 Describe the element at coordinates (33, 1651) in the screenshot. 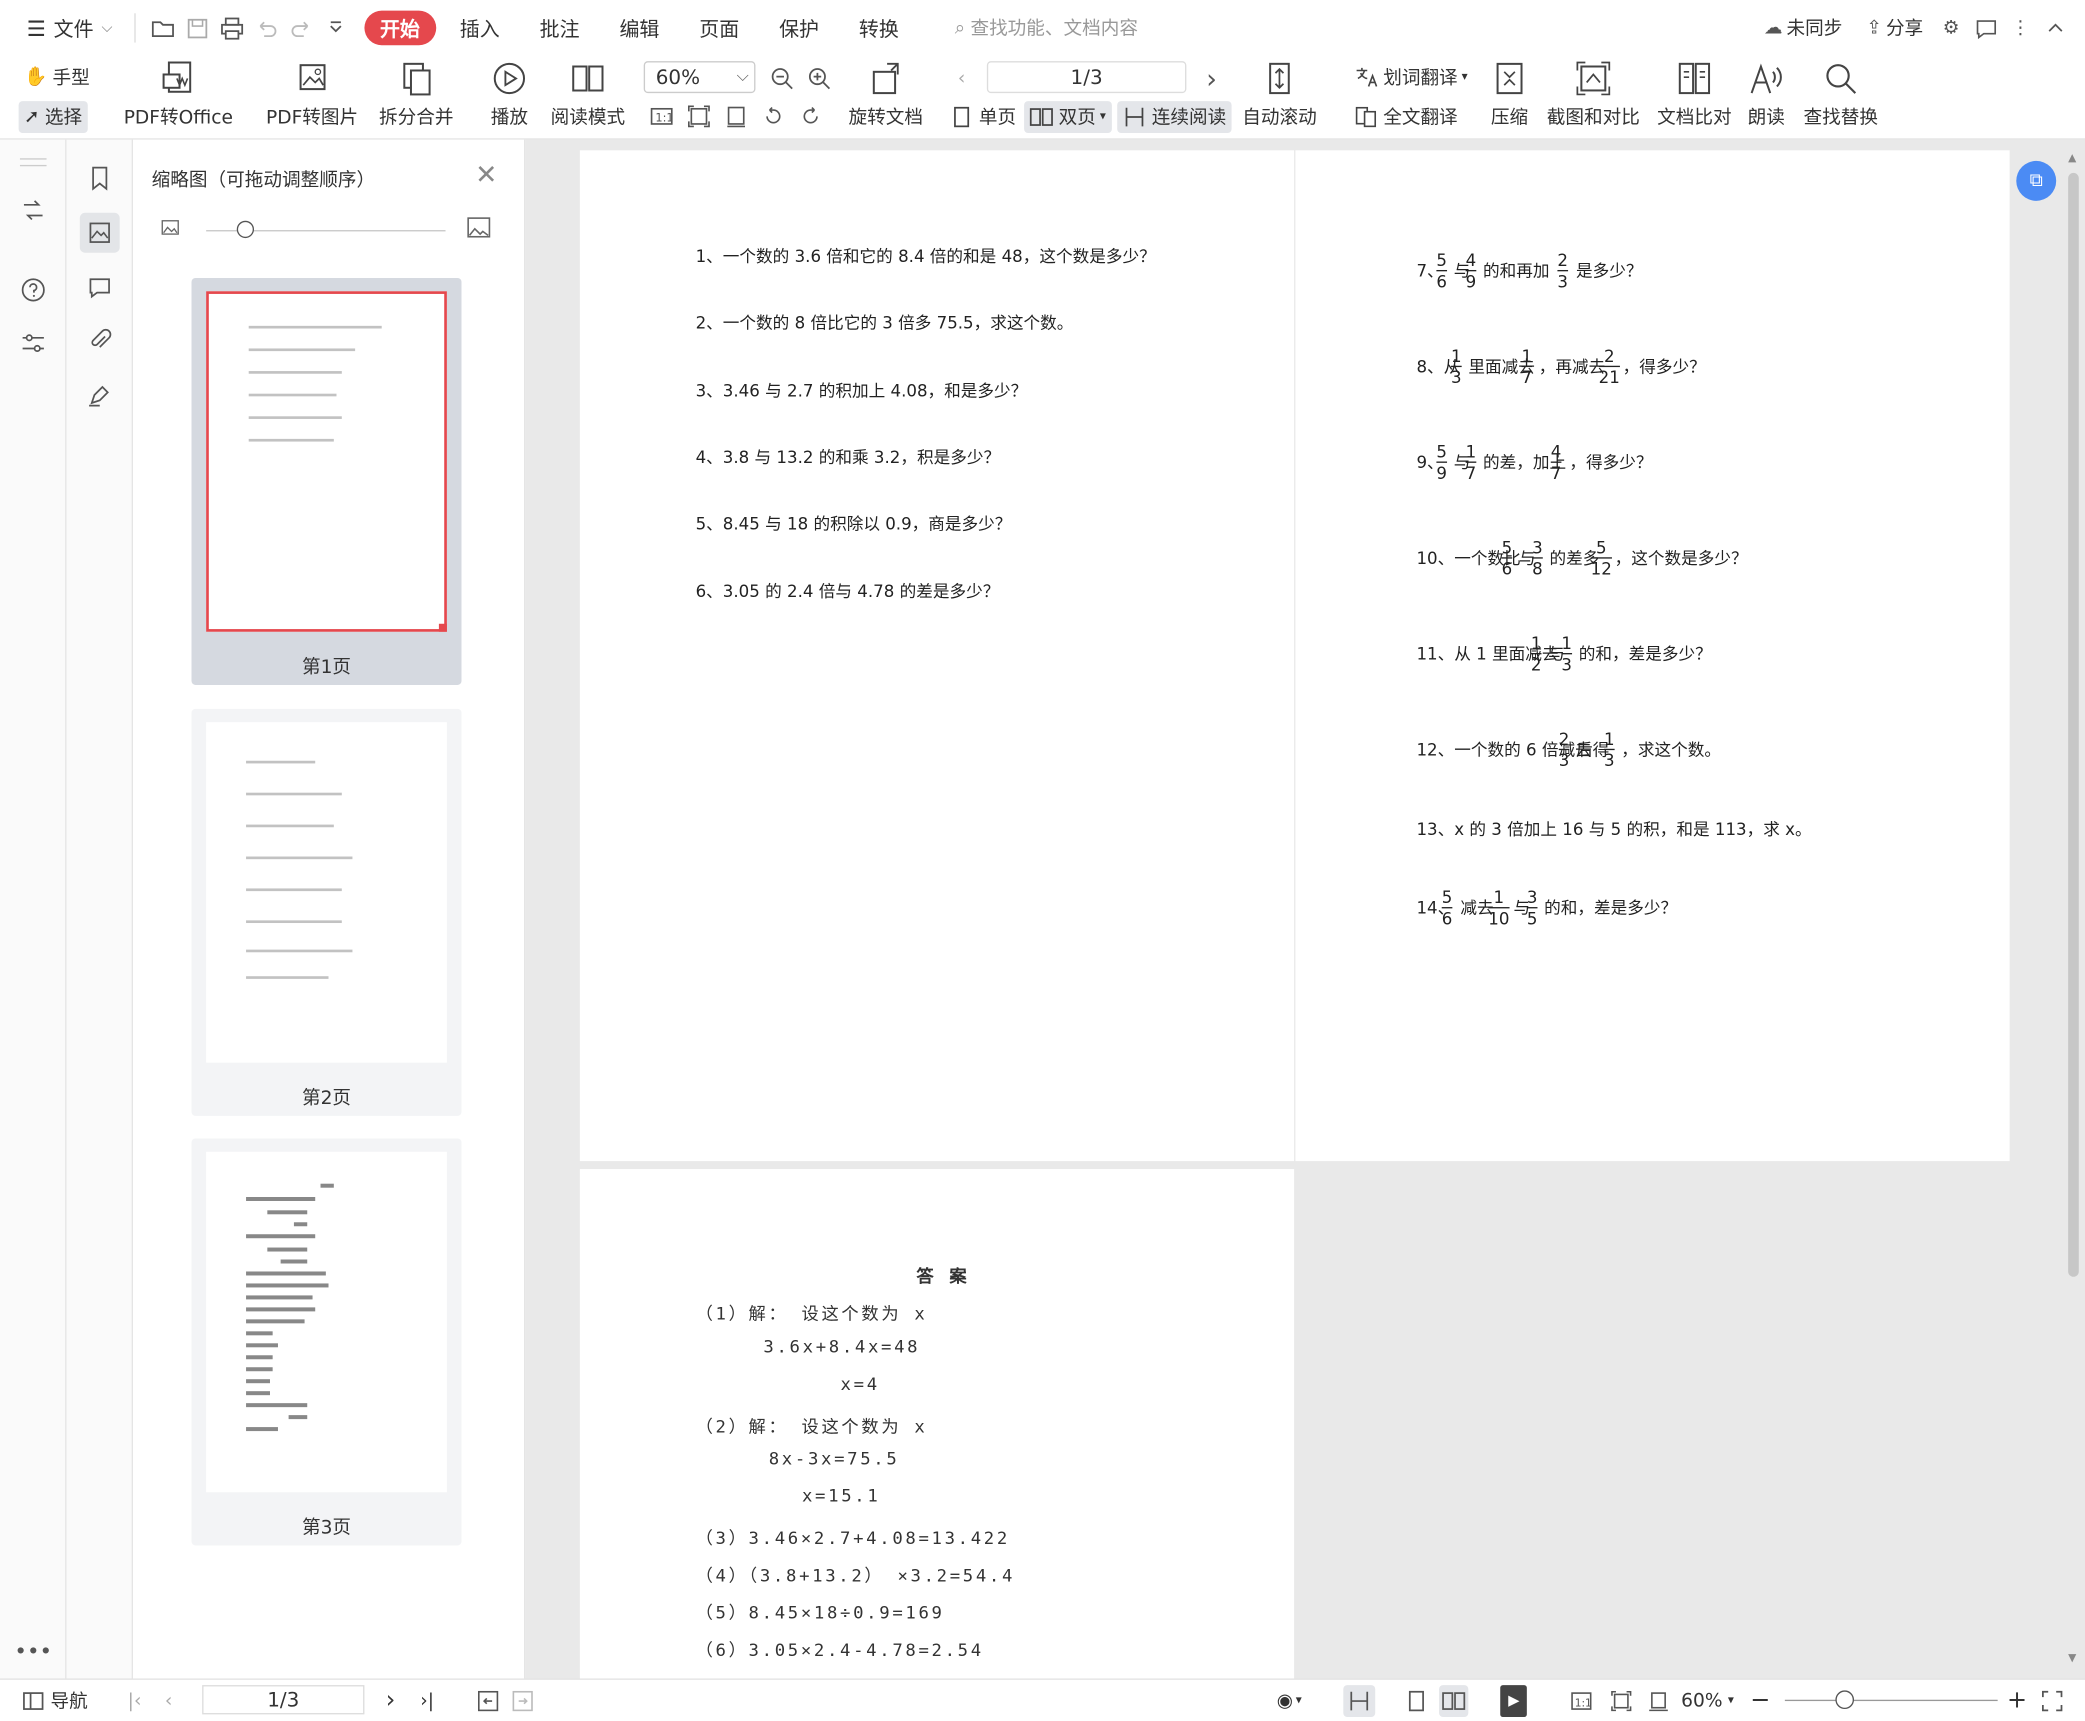

I see `more-horizontal-icon: •••` at that location.